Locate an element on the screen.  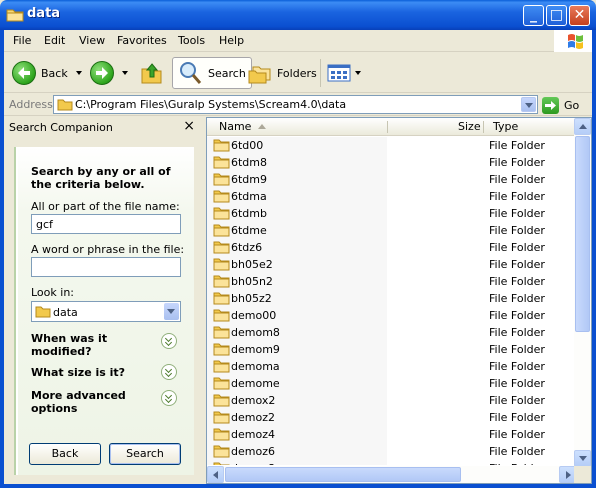
back-button: Back is located at coordinates (47, 73).